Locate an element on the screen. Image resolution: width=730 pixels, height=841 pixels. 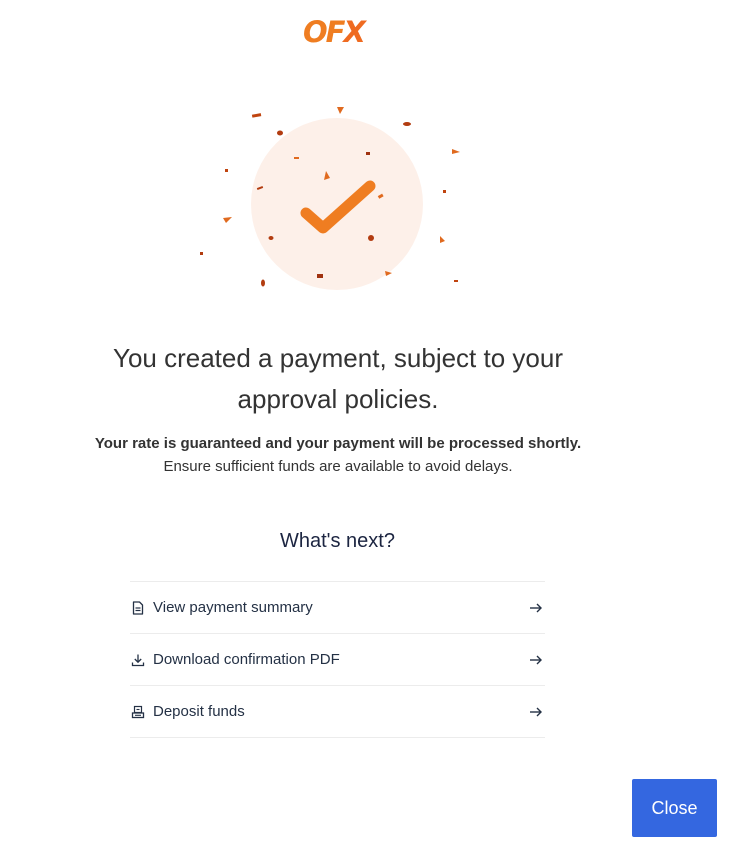
download-icon is located at coordinates (138, 660).